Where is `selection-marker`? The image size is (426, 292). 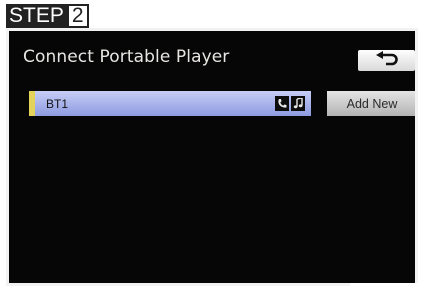 selection-marker is located at coordinates (32, 103).